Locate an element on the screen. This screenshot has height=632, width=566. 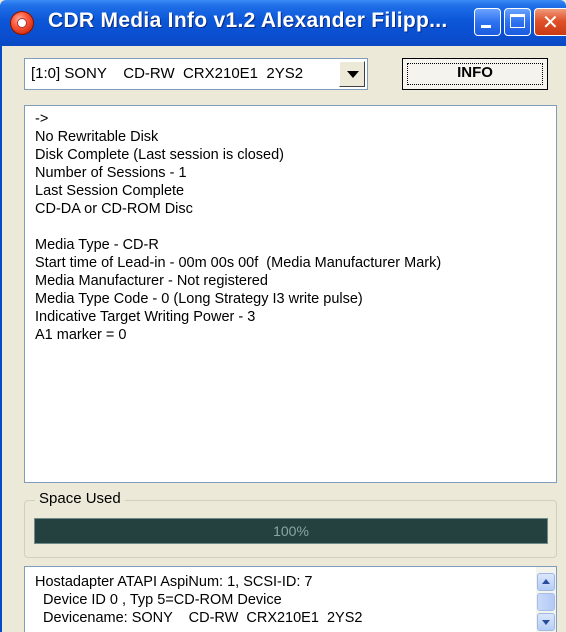
progress-percent-text: 100% is located at coordinates (291, 531).